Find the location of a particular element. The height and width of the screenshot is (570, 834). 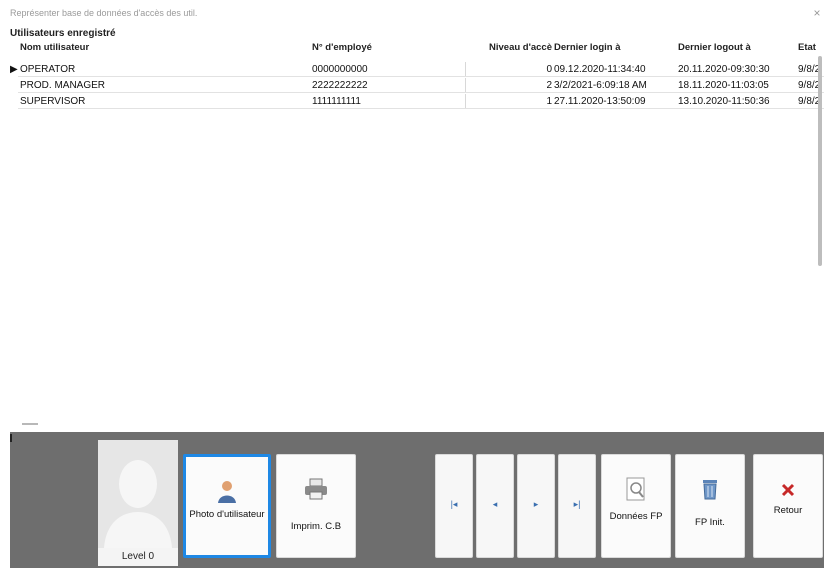

trash-icon is located at coordinates (710, 489).